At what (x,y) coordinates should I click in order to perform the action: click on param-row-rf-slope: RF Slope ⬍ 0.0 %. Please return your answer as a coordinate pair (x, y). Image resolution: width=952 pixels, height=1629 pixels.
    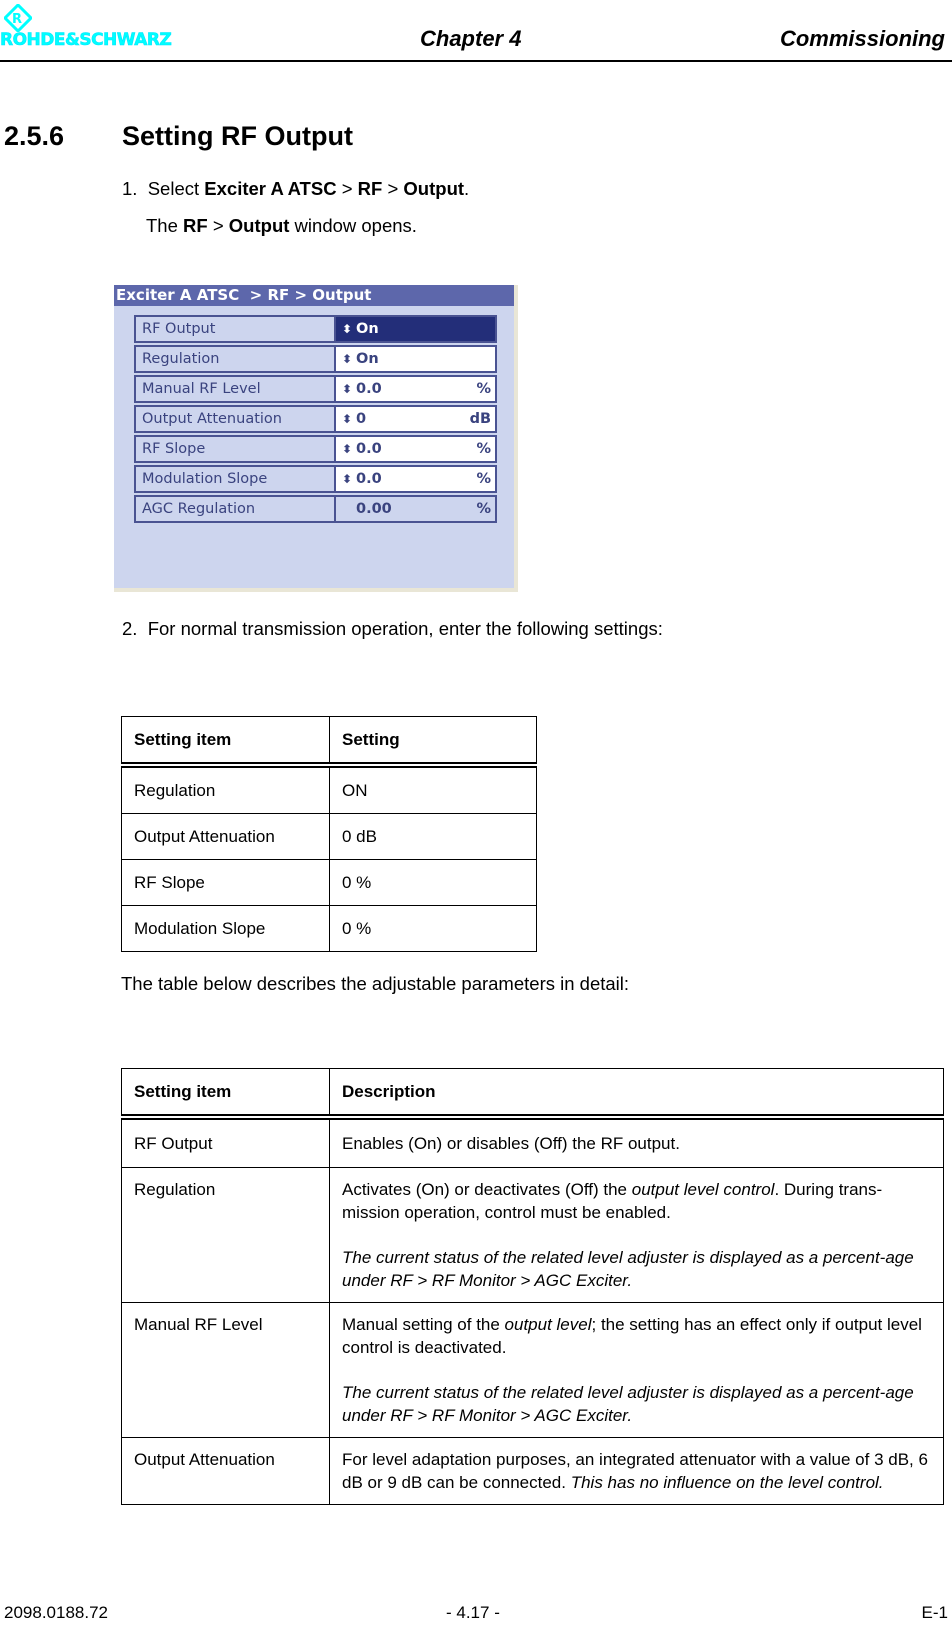
    Looking at the image, I should click on (315, 449).